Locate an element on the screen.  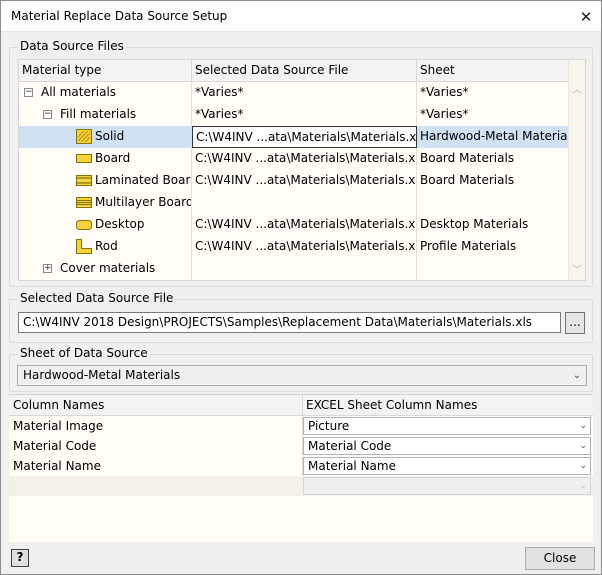
excel-column-select: Material Code ⌄ is located at coordinates (447, 446).